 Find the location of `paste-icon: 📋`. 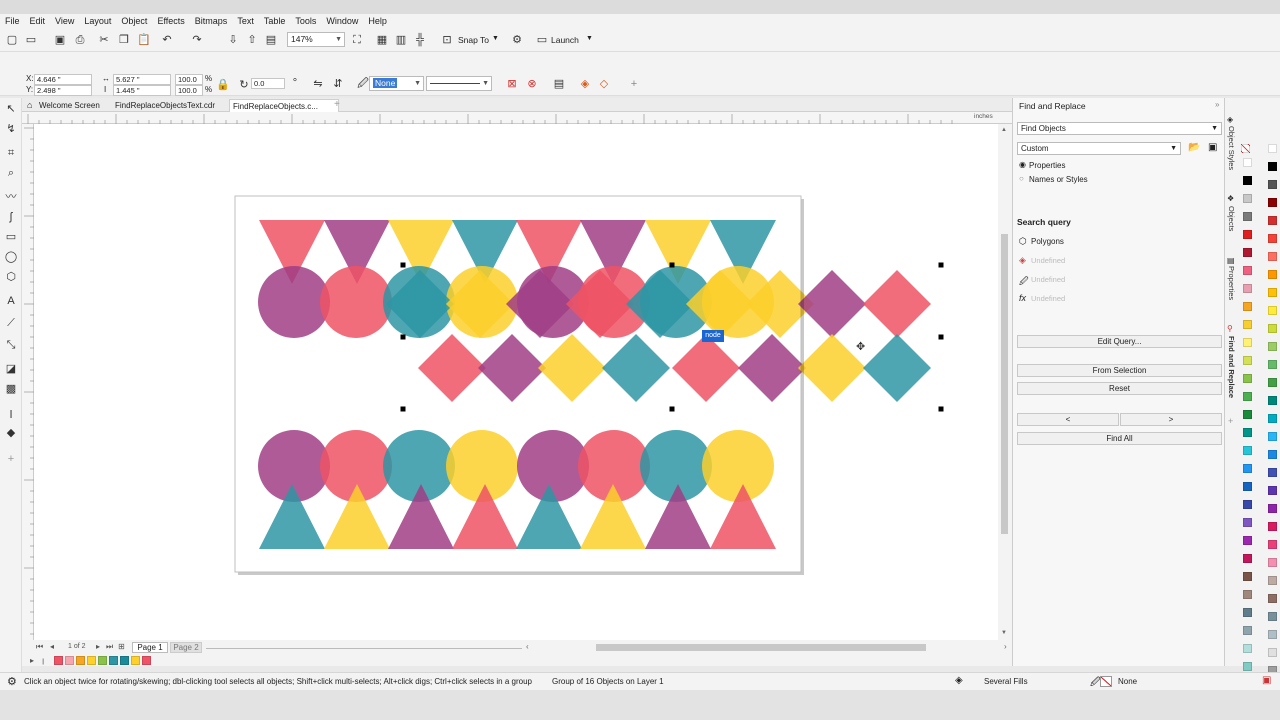

paste-icon: 📋 is located at coordinates (144, 40).